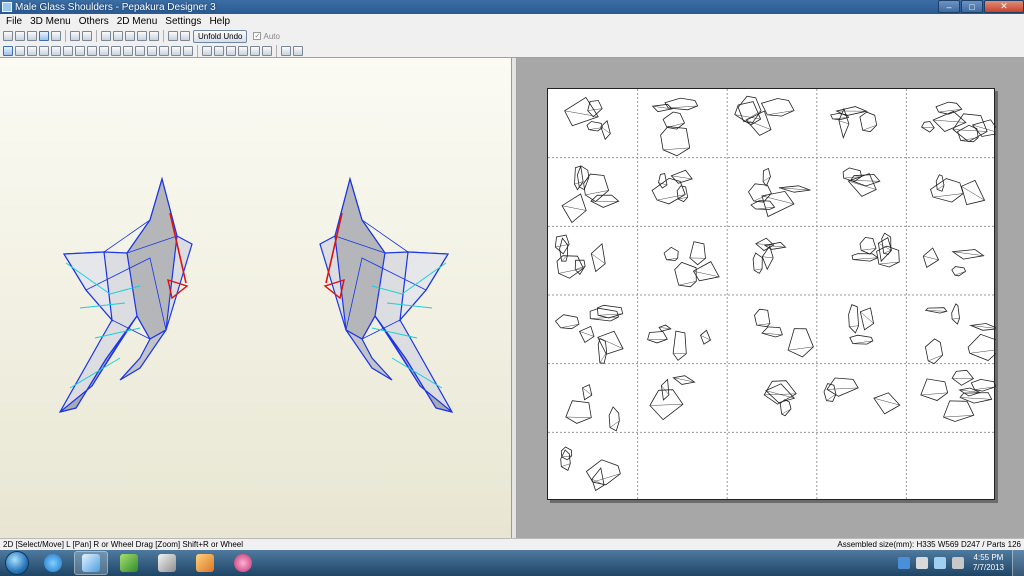 The image size is (1024, 576). I want to click on fold-icon, so click(44, 50).